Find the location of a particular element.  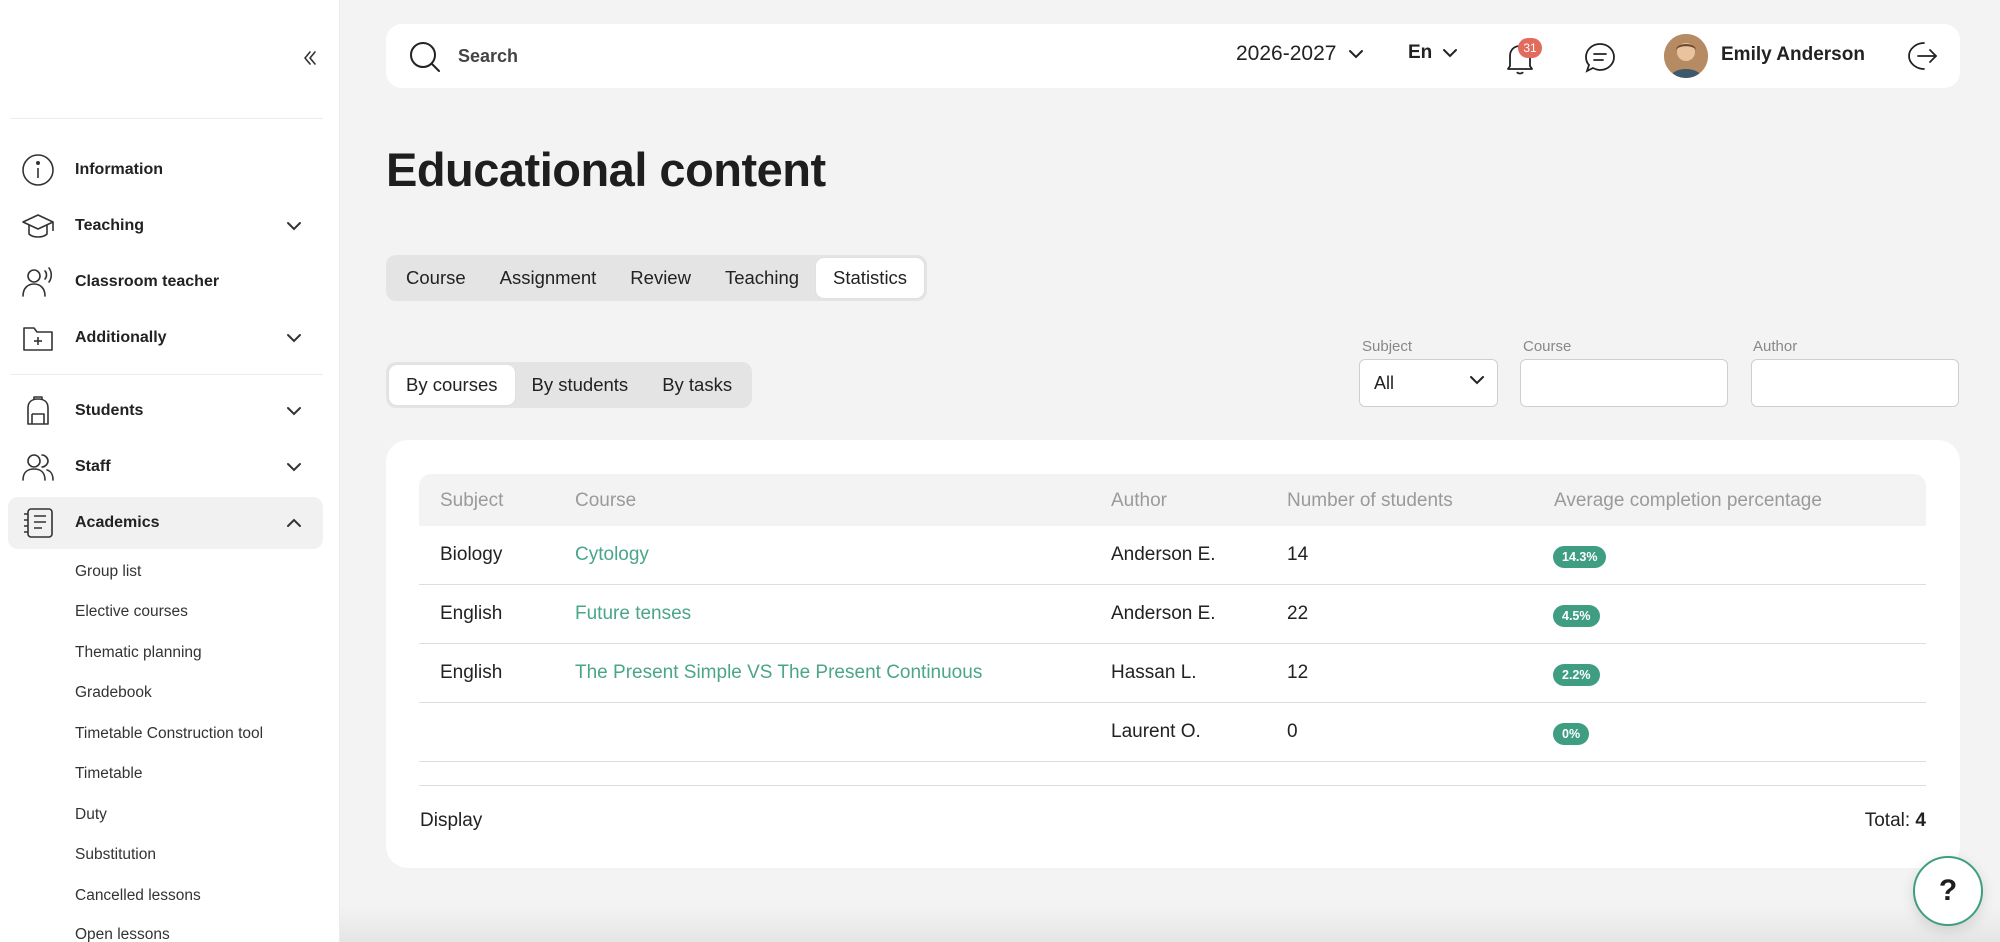

sidebar-item-label: Classroom teacher is located at coordinates (147, 281).